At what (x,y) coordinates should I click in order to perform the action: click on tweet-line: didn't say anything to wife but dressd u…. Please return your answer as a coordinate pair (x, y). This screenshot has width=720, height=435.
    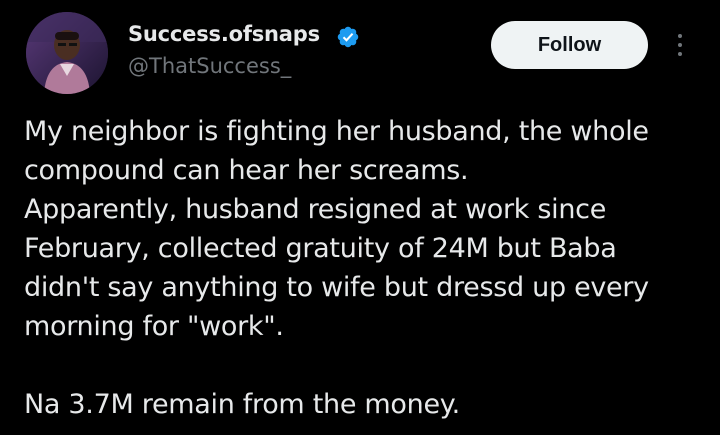
    Looking at the image, I should click on (336, 287).